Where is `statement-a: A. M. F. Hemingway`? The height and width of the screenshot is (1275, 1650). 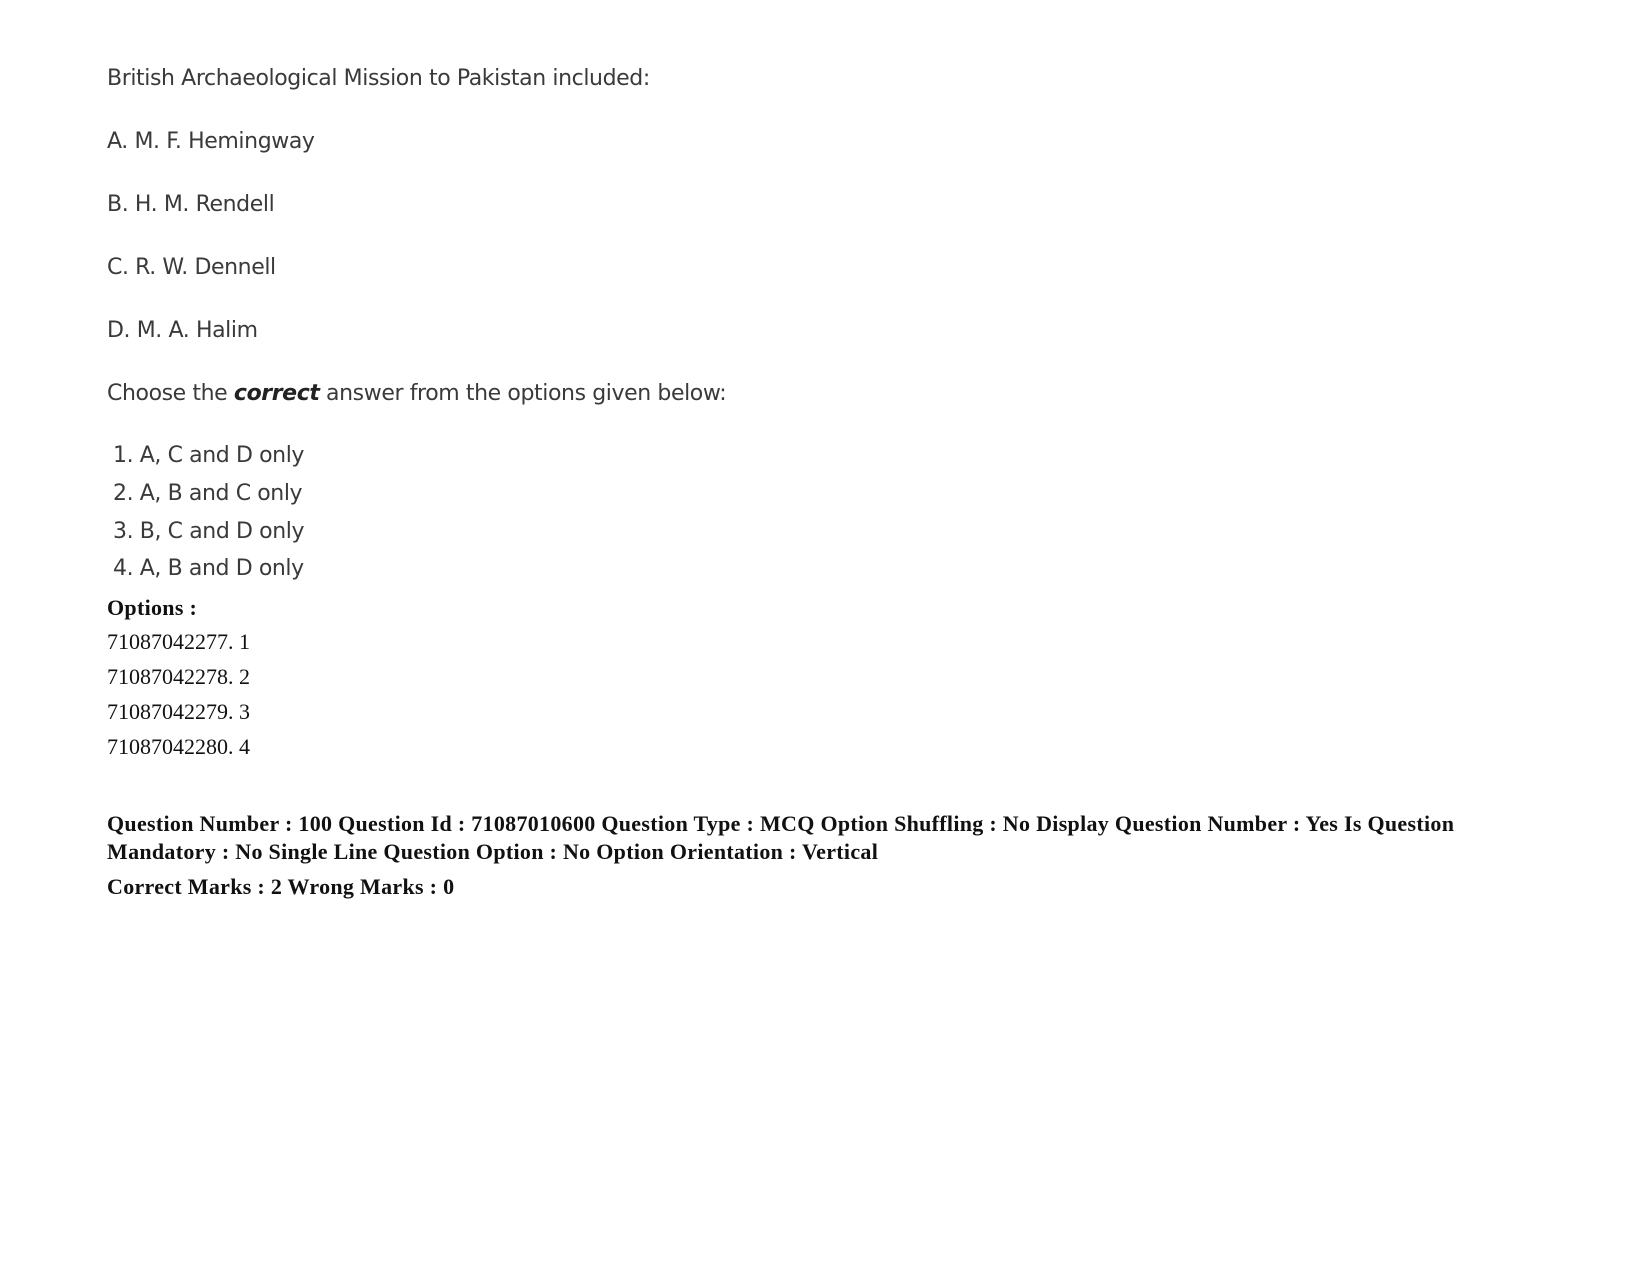 statement-a: A. M. F. Hemingway is located at coordinates (211, 141).